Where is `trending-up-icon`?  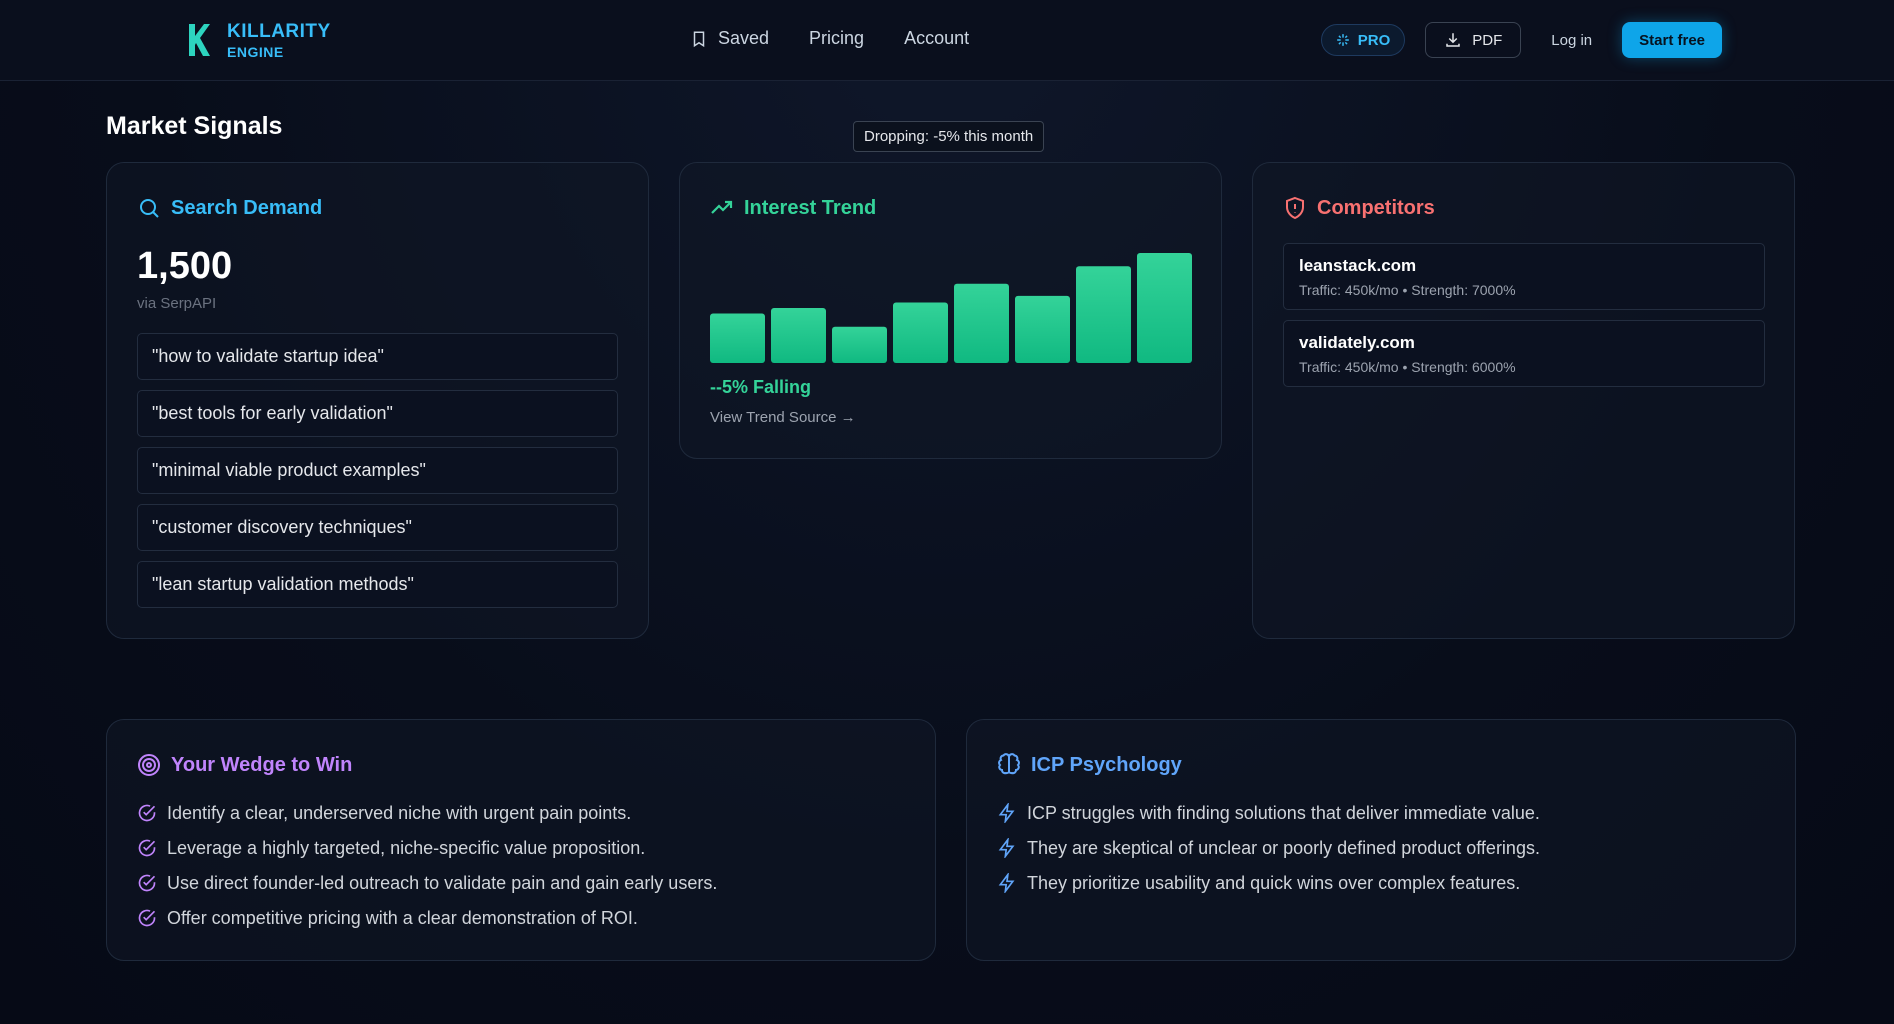
trending-up-icon is located at coordinates (722, 207).